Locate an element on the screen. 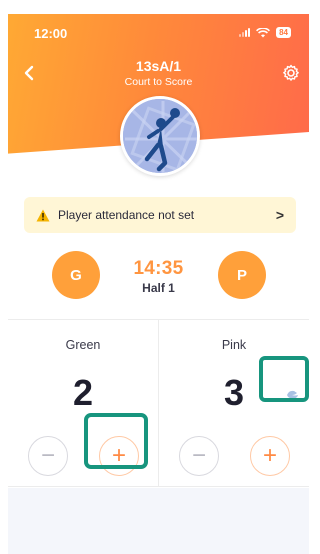 This screenshot has height=554, width=320. gear-icon is located at coordinates (291, 73).